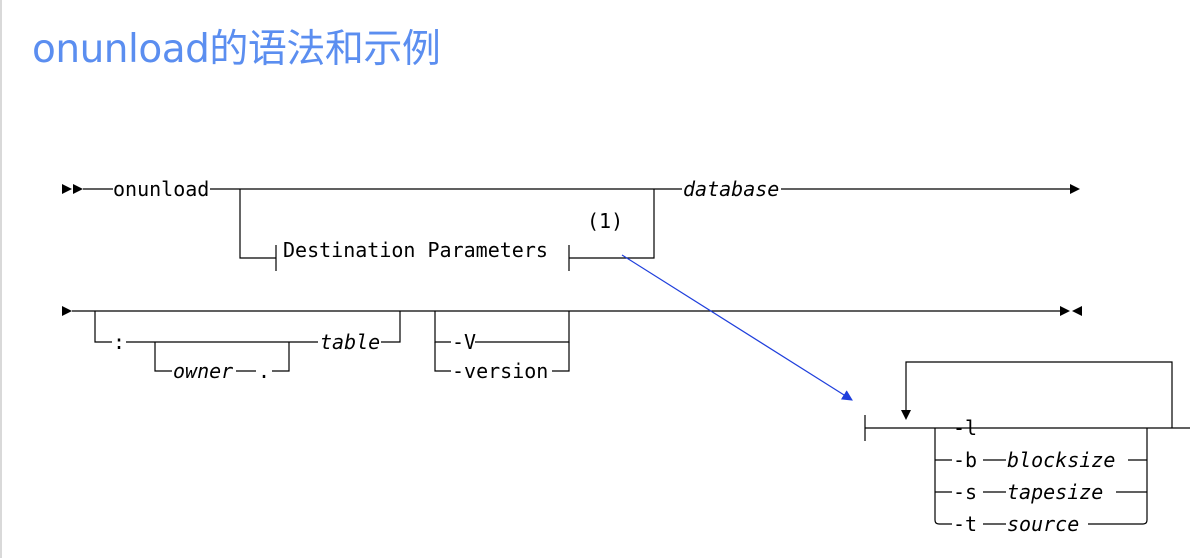 This screenshot has width=1202, height=558. Describe the element at coordinates (605, 221) in the screenshot. I see `footnote-ref: (1)` at that location.